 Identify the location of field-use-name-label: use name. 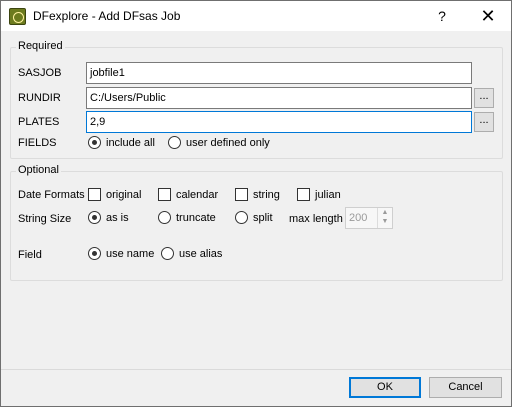
(130, 254).